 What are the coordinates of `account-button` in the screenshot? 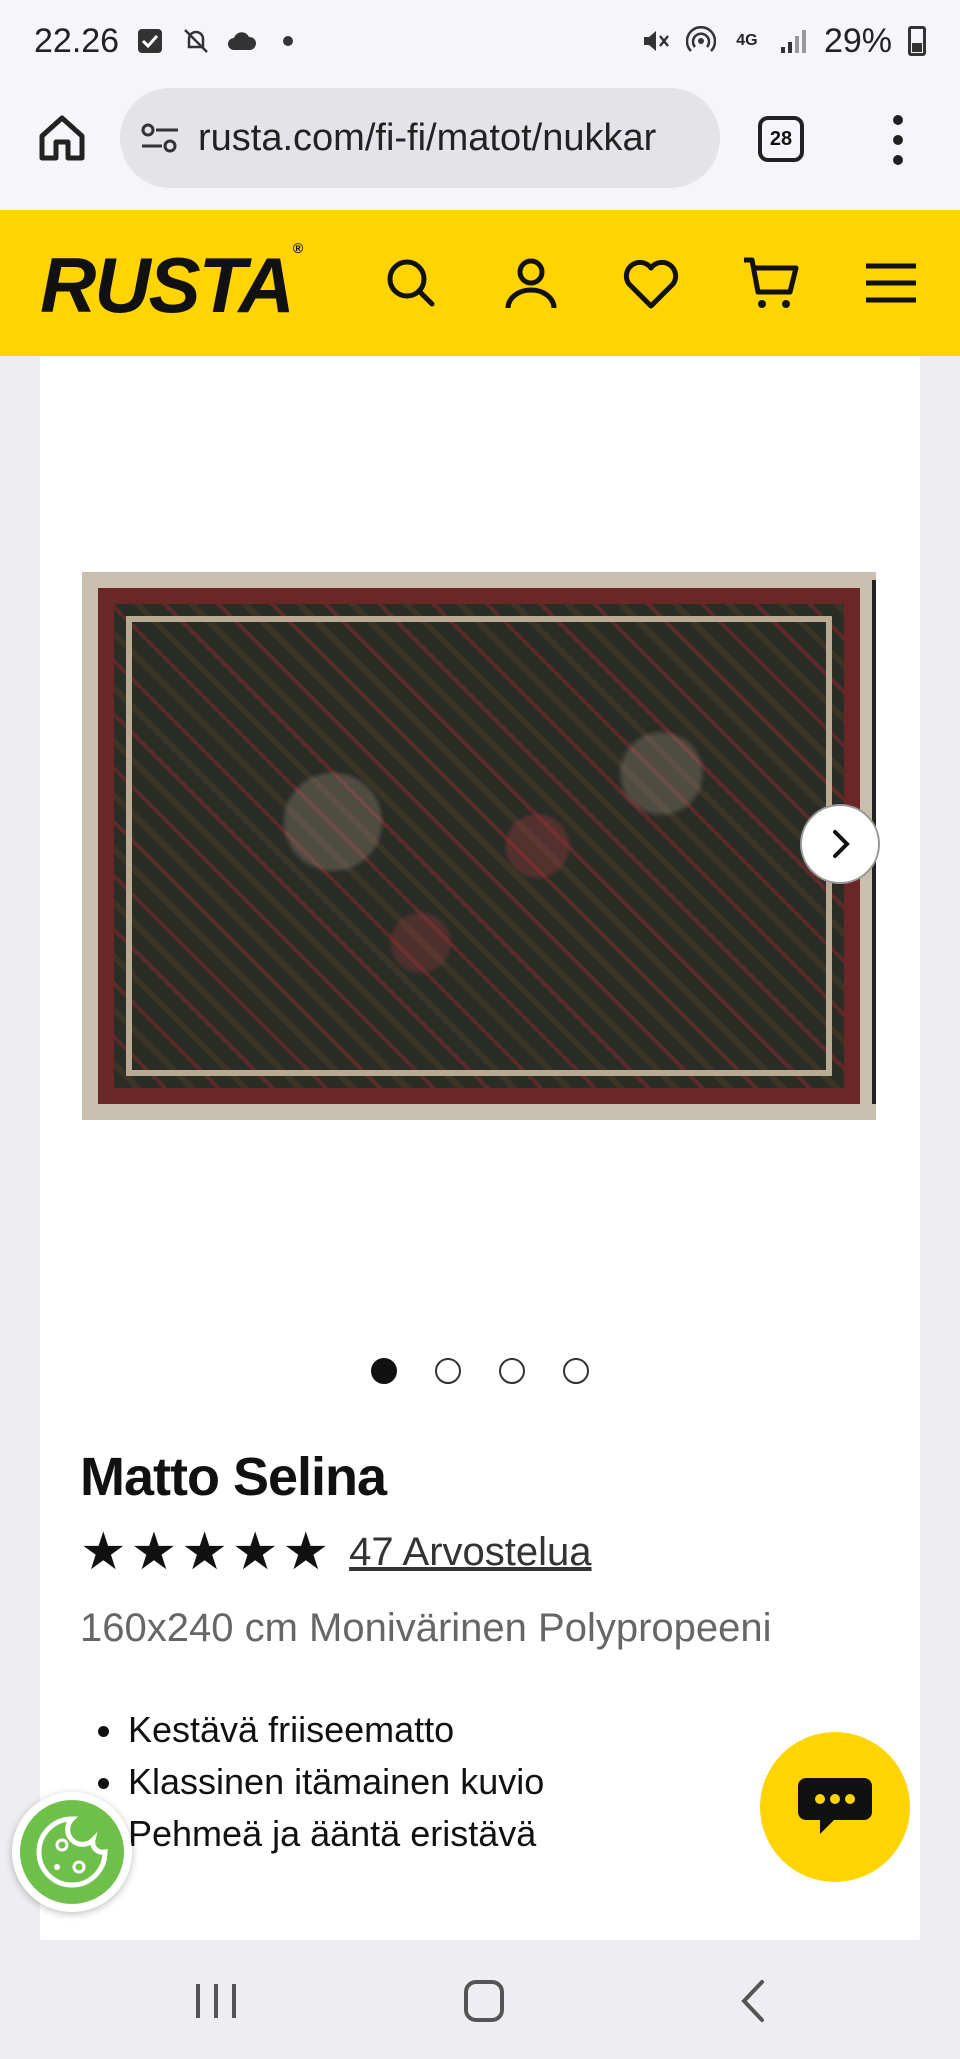 It's located at (531, 283).